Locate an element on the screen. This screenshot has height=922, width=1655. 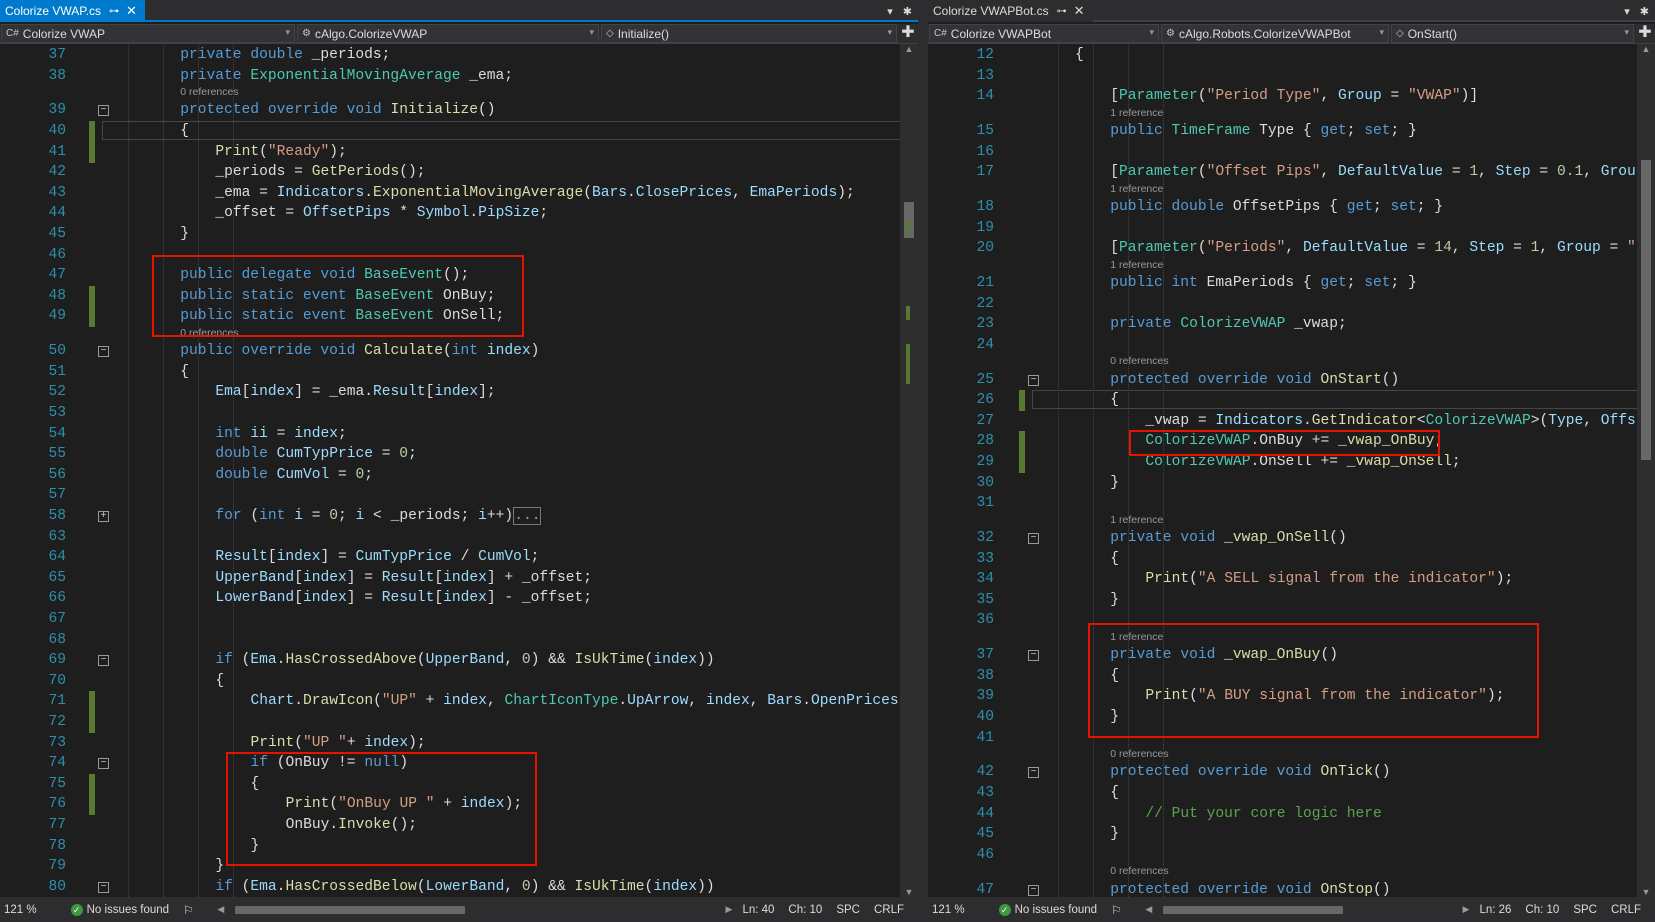
code-line: 79} is located at coordinates (459, 866).